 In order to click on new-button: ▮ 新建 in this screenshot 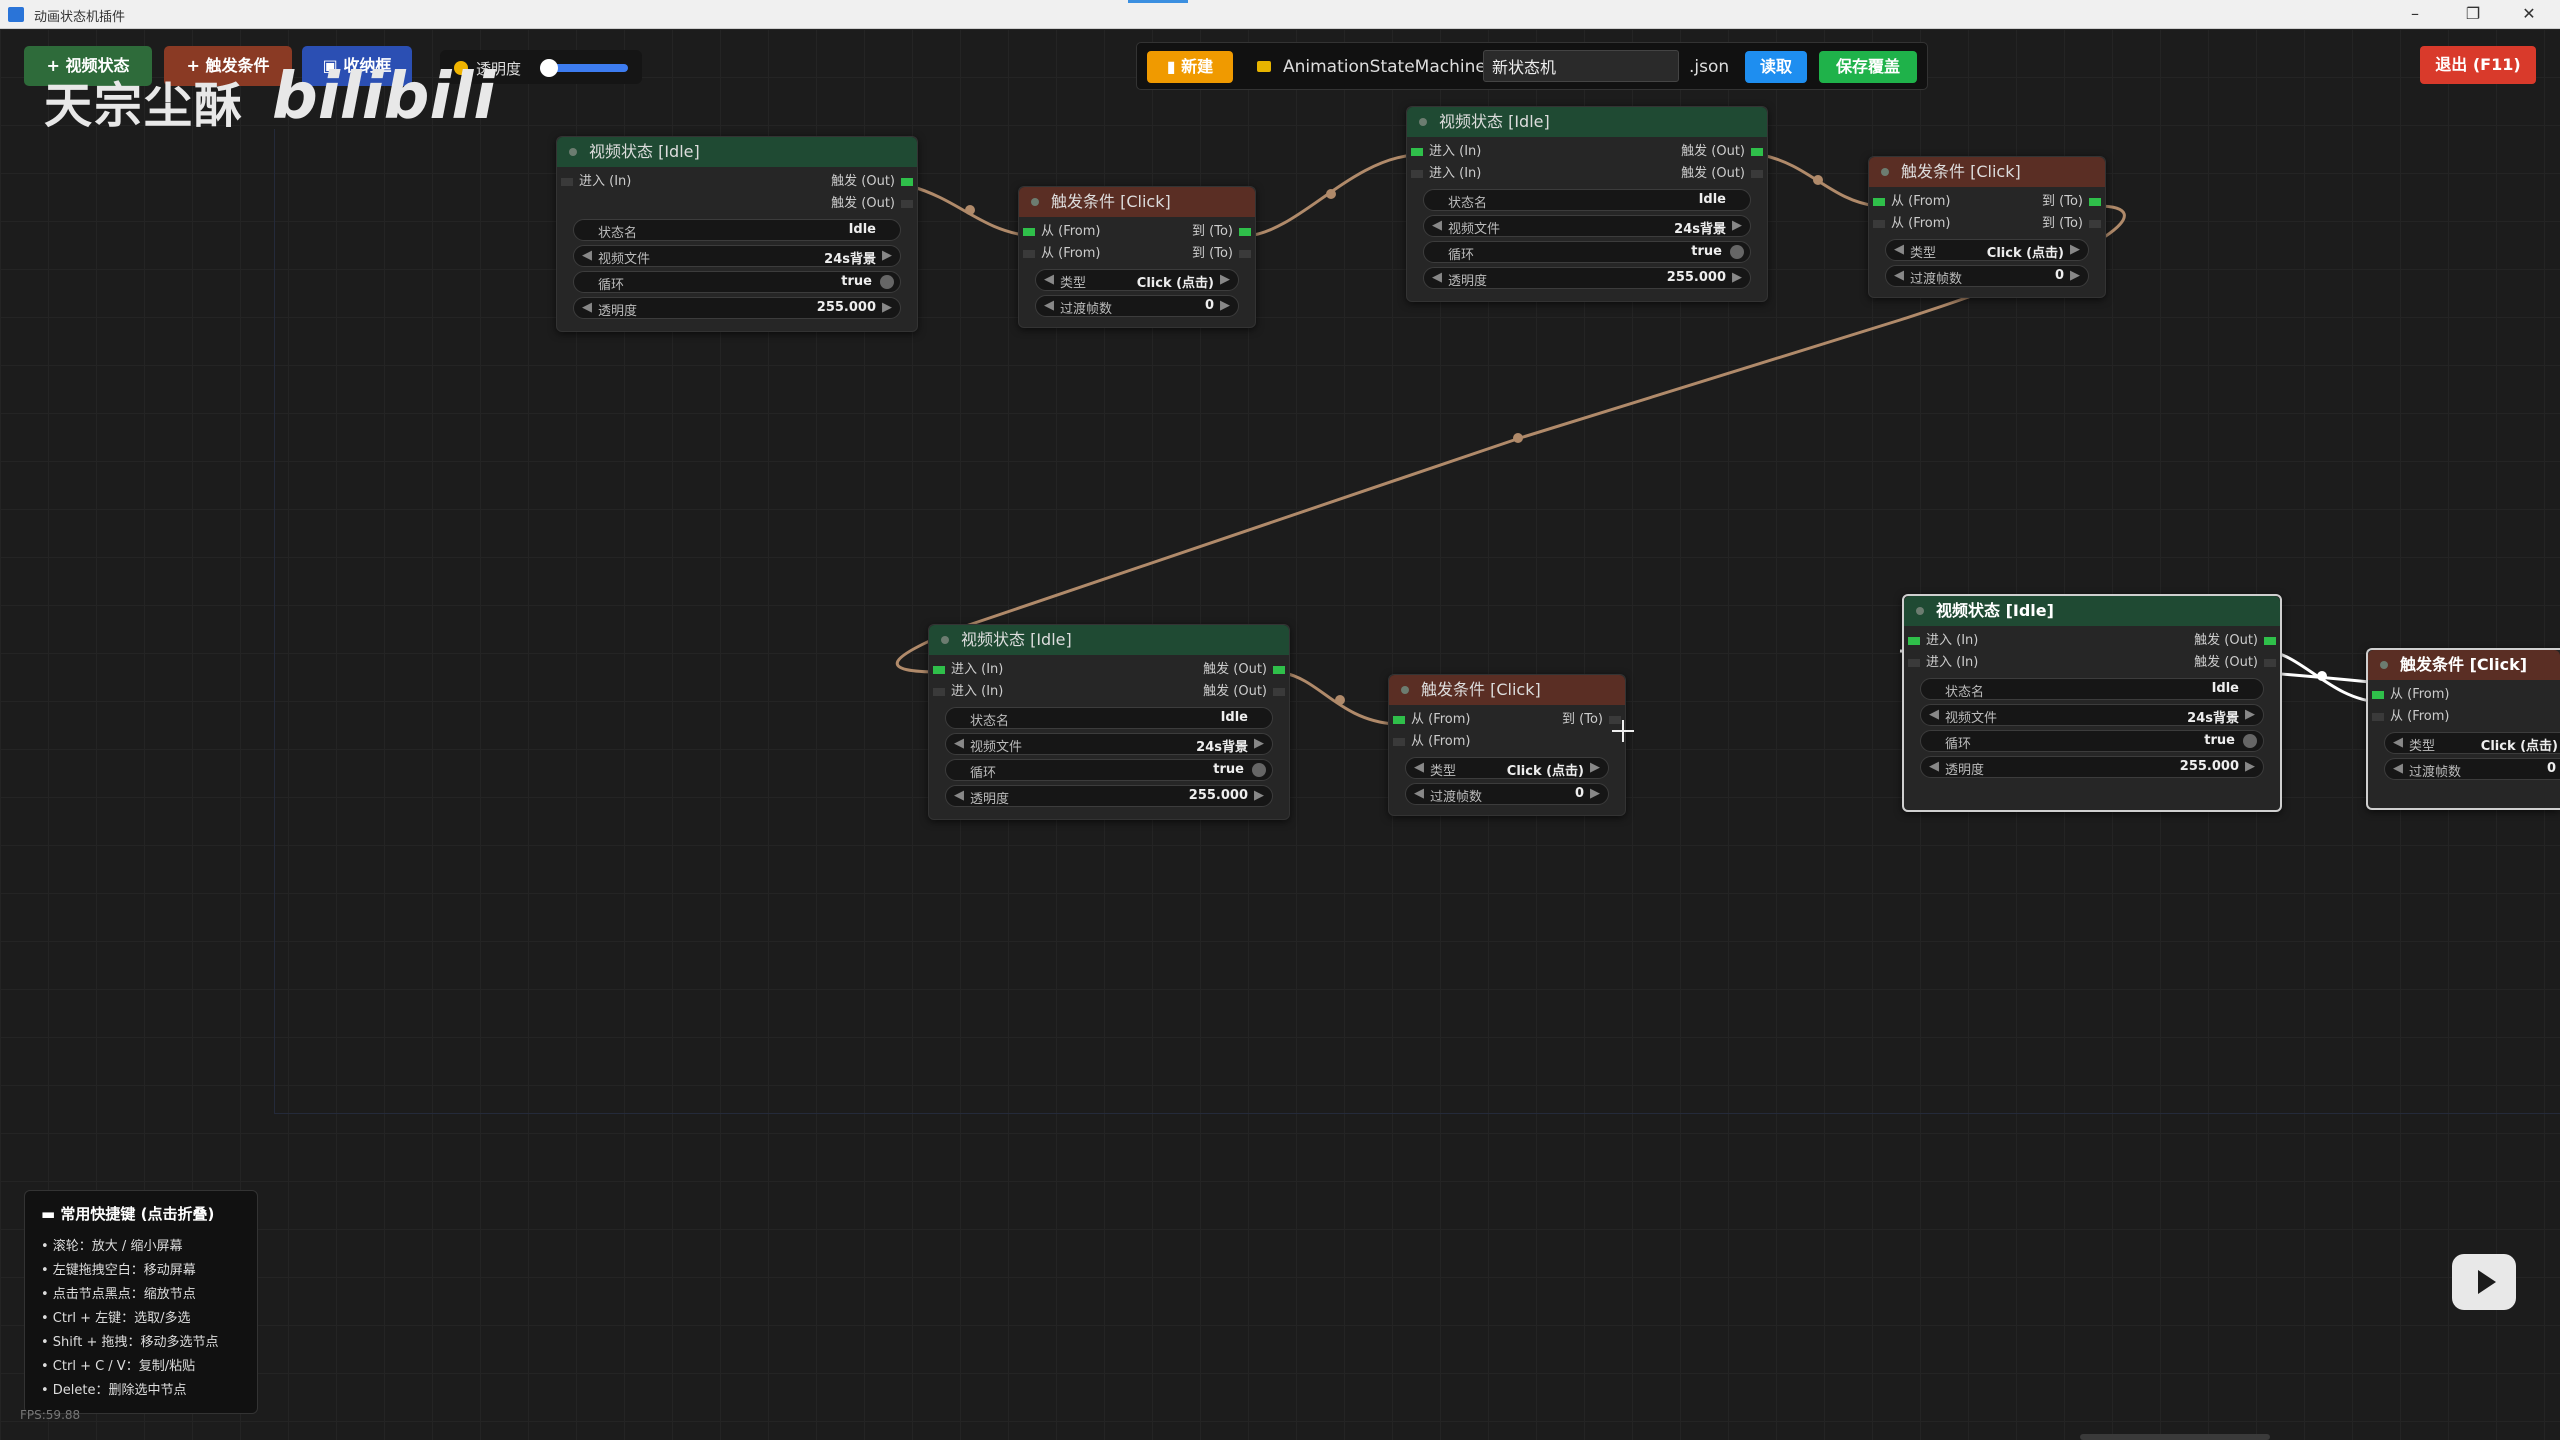, I will do `click(1190, 67)`.